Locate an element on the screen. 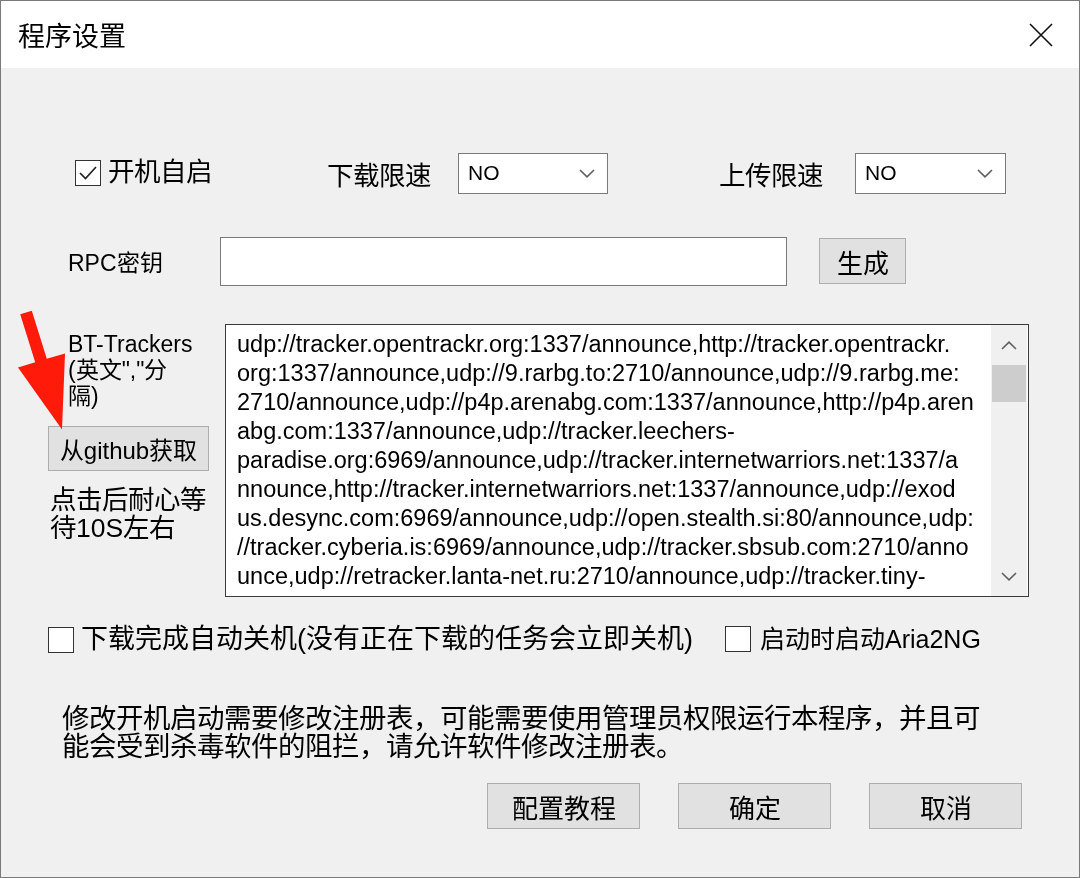 Image resolution: width=1080 pixels, height=878 pixels. checkbox-label: 下载完成自动关机(没有正在下载的任务会立即关机) is located at coordinates (387, 639).